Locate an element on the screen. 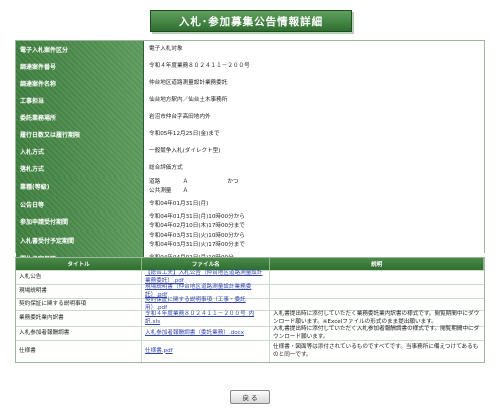 The image size is (500, 409). detail-value: 令和05年12月25日(金)まで is located at coordinates (314, 134).